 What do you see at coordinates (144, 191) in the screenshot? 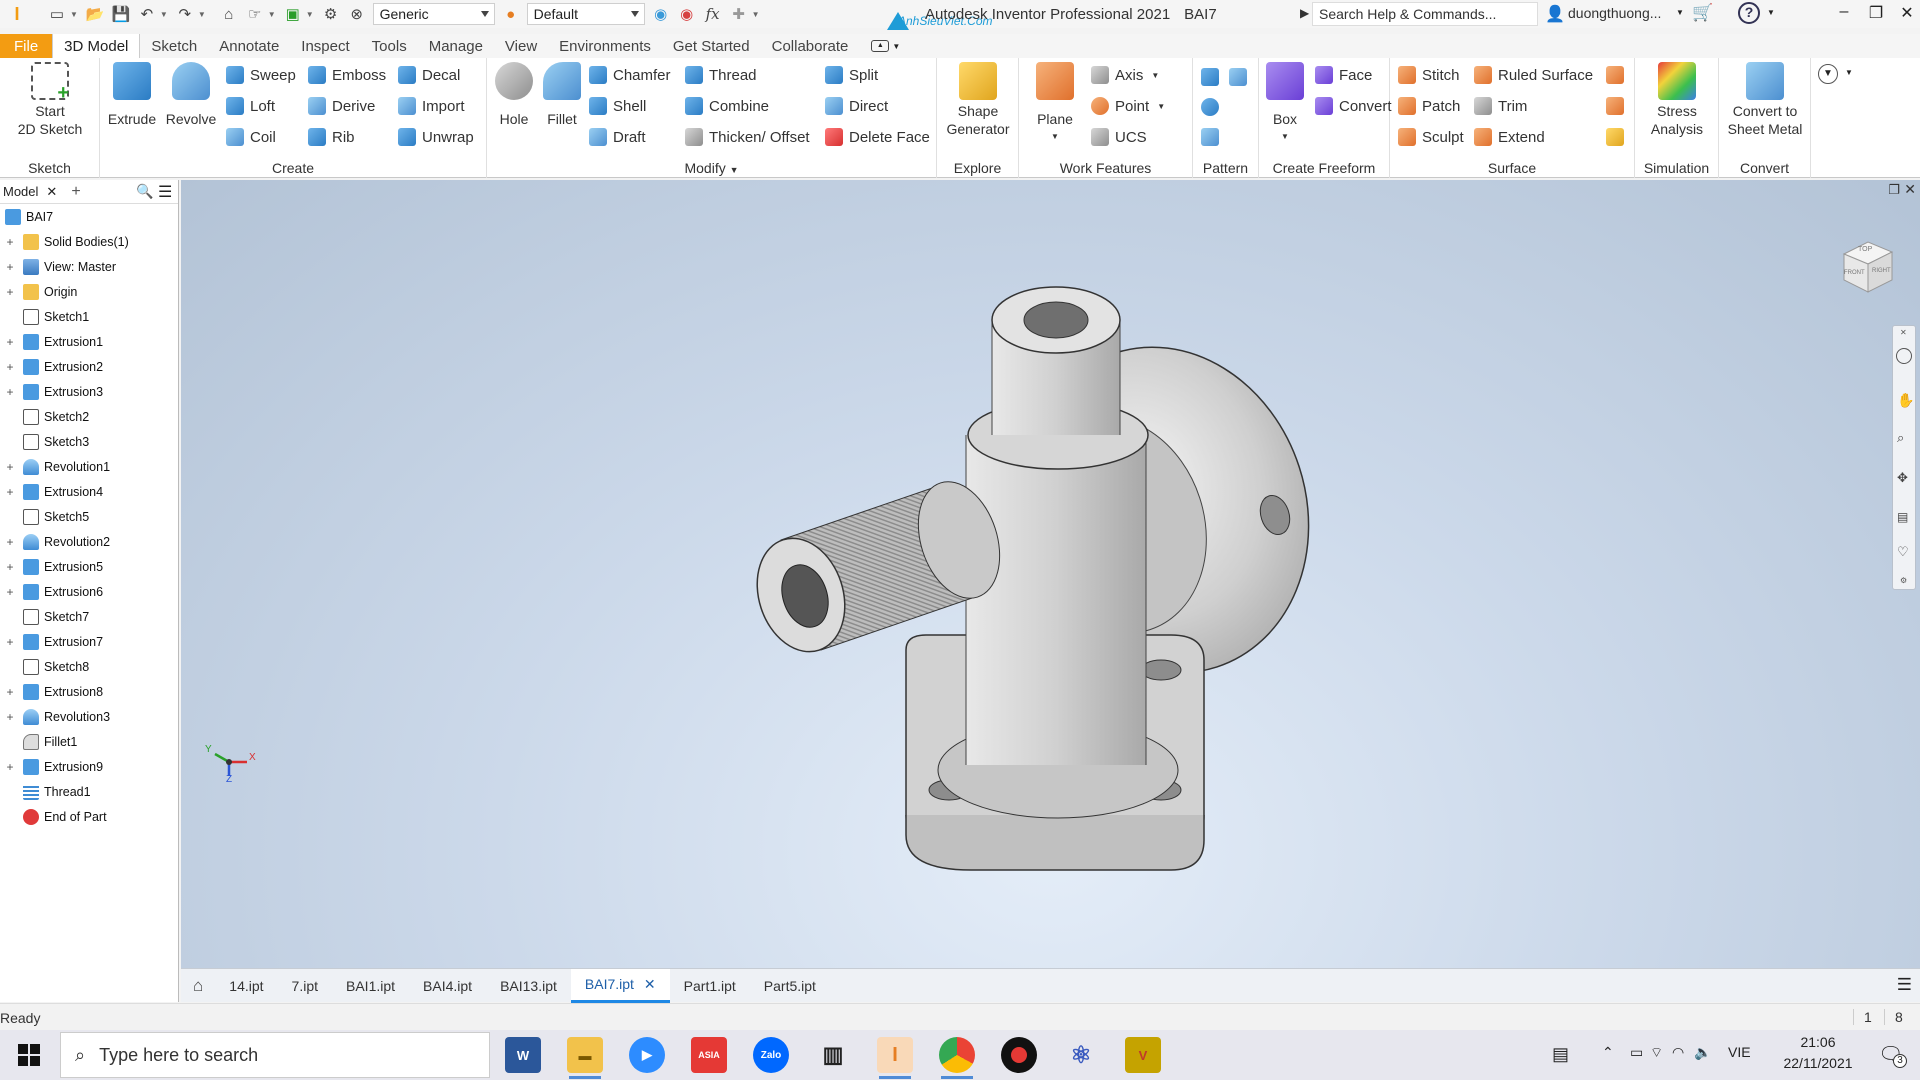
I see `search-icon: 🔍` at bounding box center [144, 191].